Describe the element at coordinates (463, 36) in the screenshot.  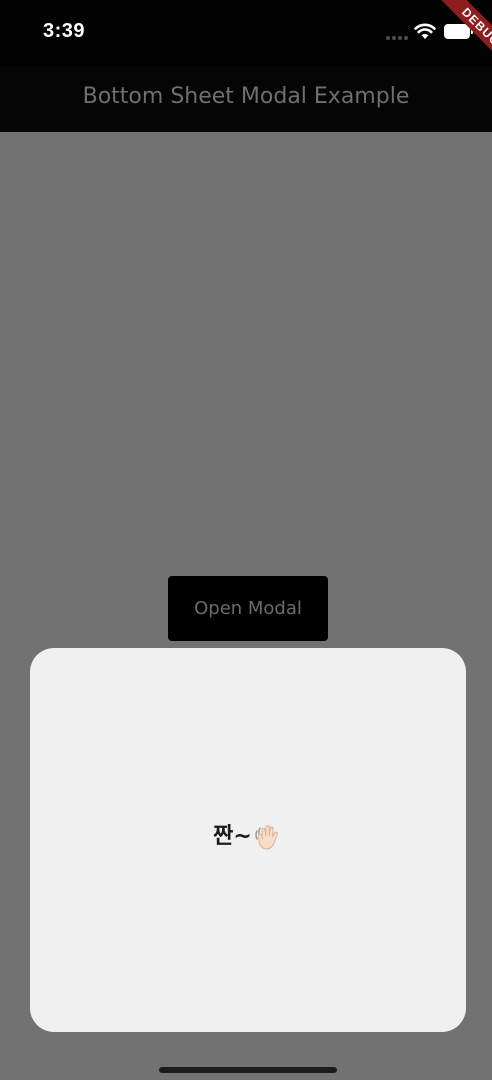
I see `debug-label: DEBUG` at that location.